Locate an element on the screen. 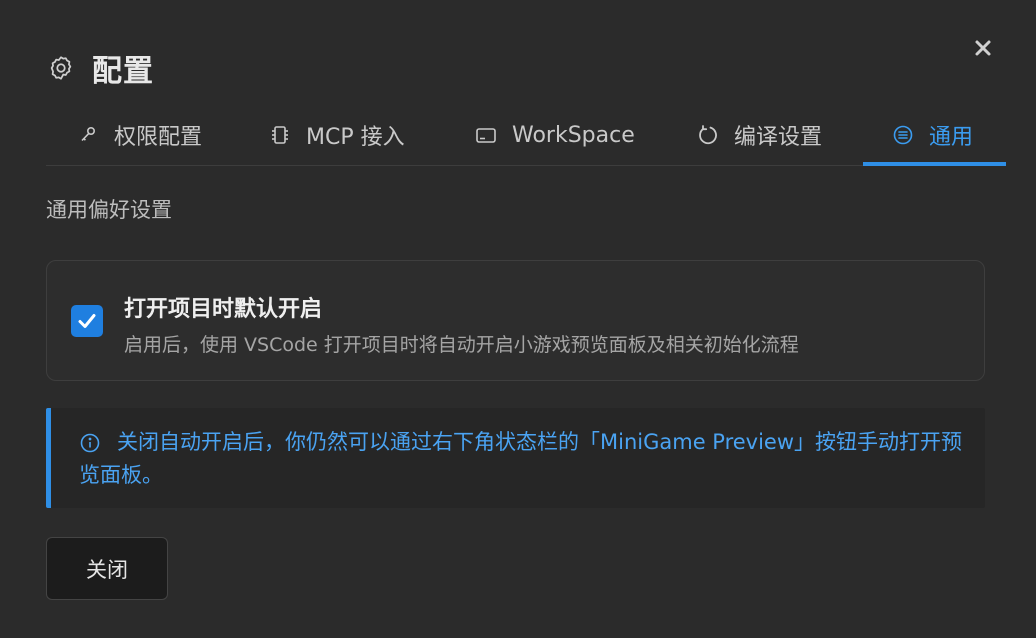 Image resolution: width=1036 pixels, height=638 pixels. dialog-header: 配置 is located at coordinates (100, 68).